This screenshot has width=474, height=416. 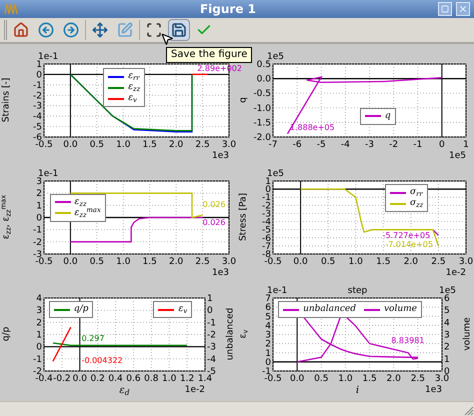 What do you see at coordinates (187, 379) in the screenshot?
I see `tick-label: 1.2` at bounding box center [187, 379].